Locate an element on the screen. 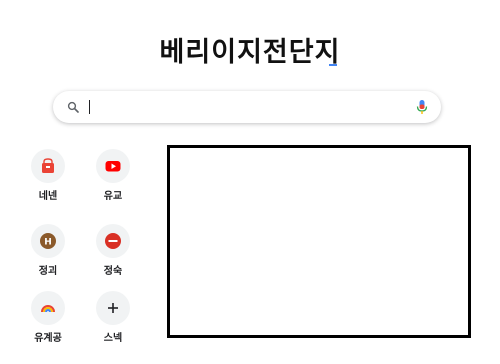 This screenshot has width=500, height=364. youtube-icon is located at coordinates (113, 166).